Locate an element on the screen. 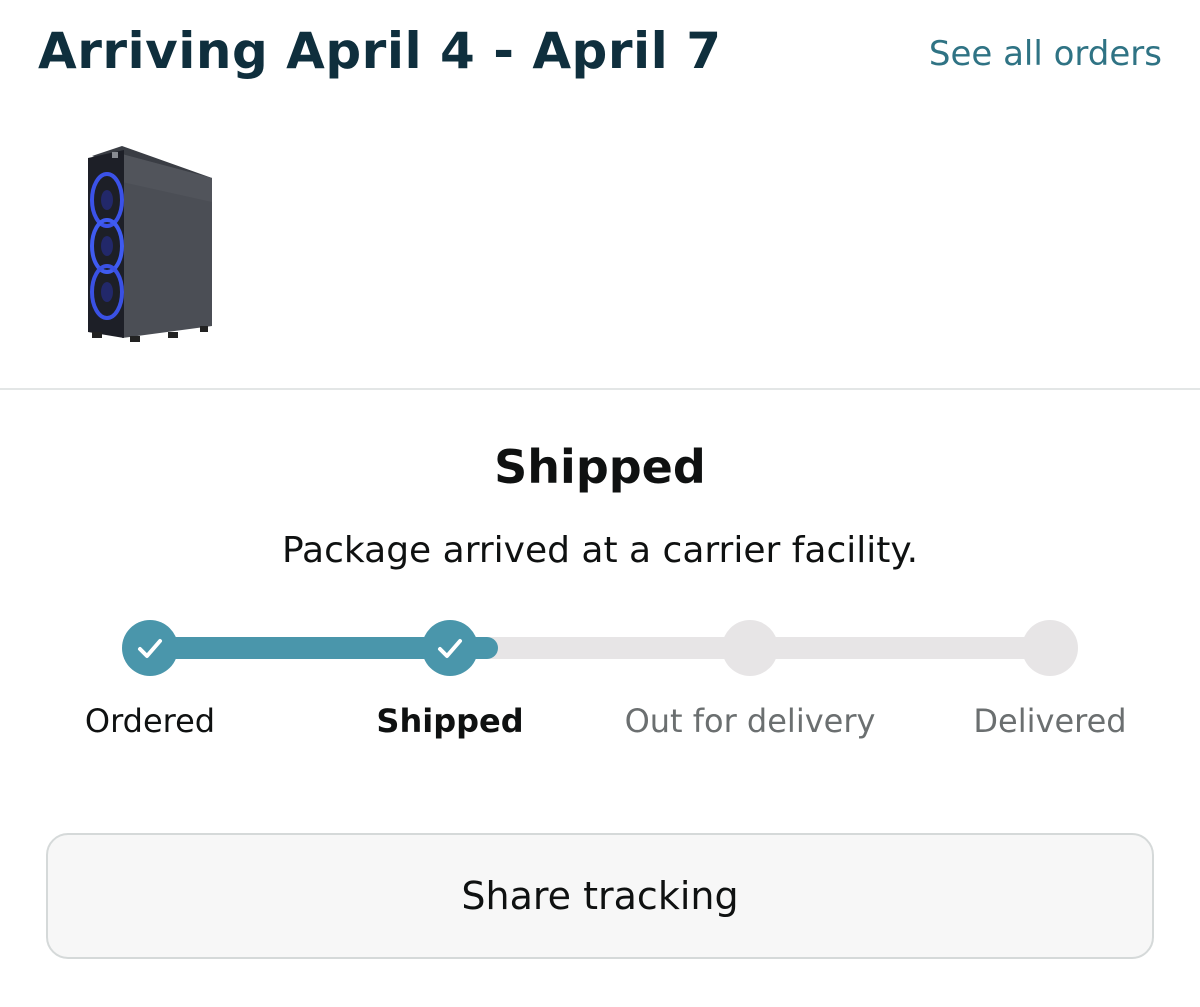 The height and width of the screenshot is (1007, 1200). pc-tower-image is located at coordinates (150, 244).